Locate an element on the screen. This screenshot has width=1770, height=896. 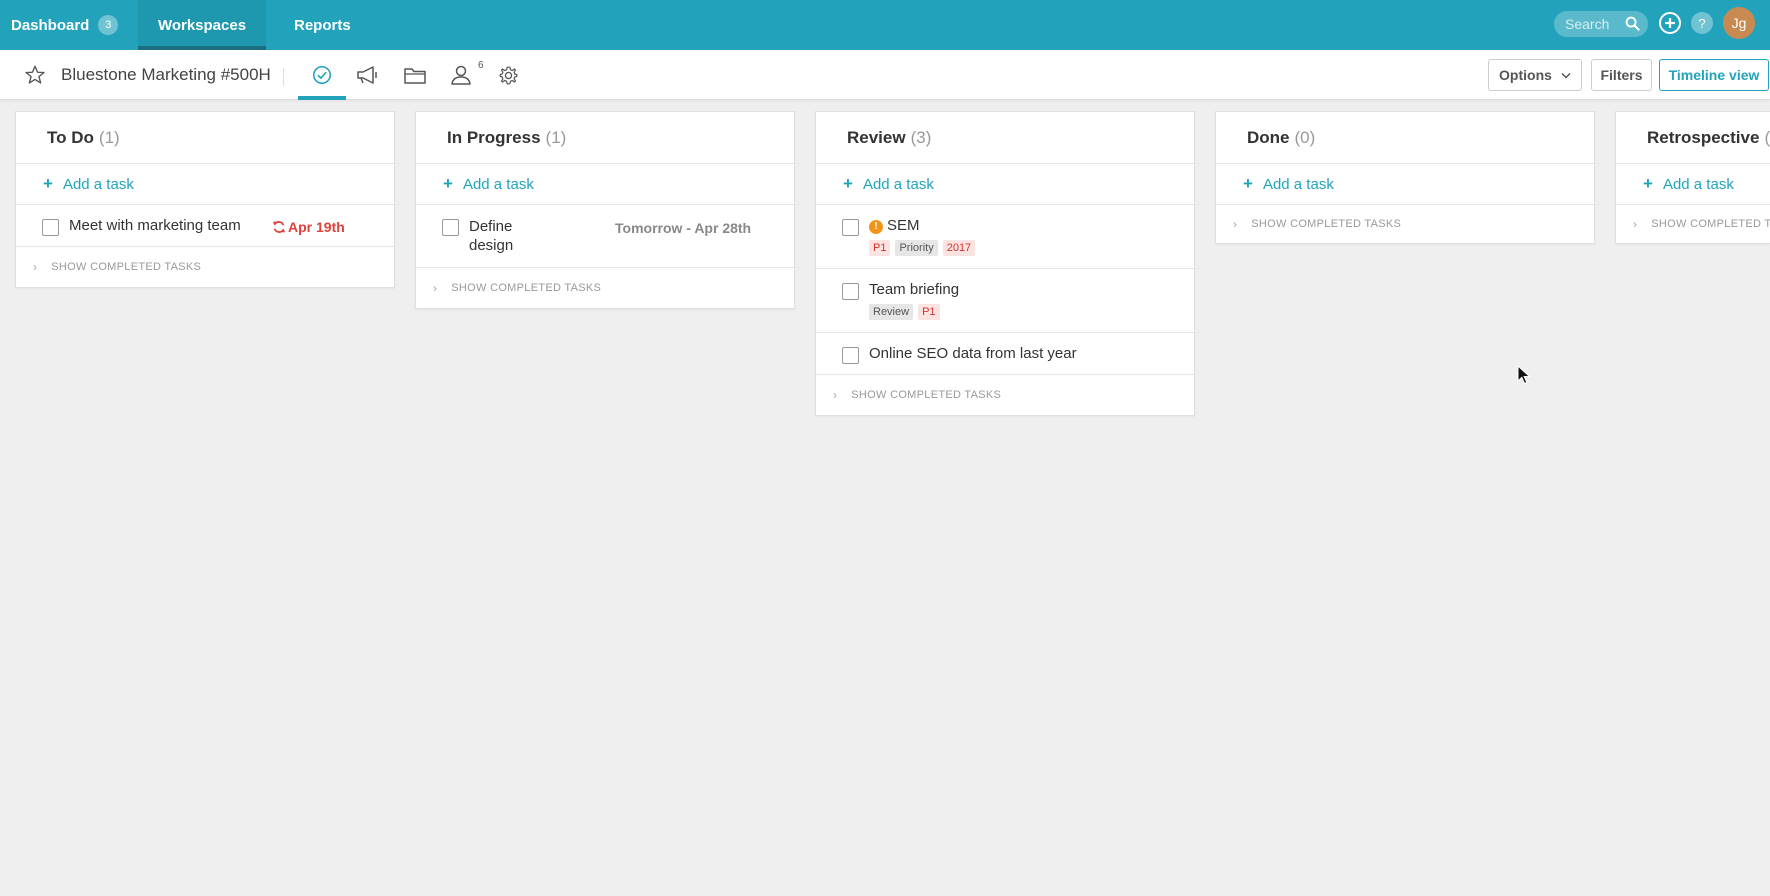
task-tags: Review P1 is located at coordinates (1023, 312).